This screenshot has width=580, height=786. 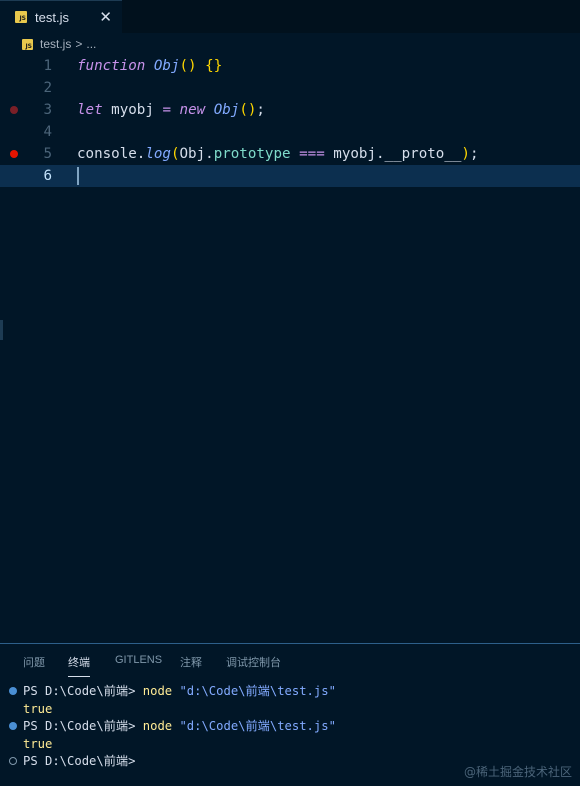 I want to click on line-number: 1, so click(x=47, y=66).